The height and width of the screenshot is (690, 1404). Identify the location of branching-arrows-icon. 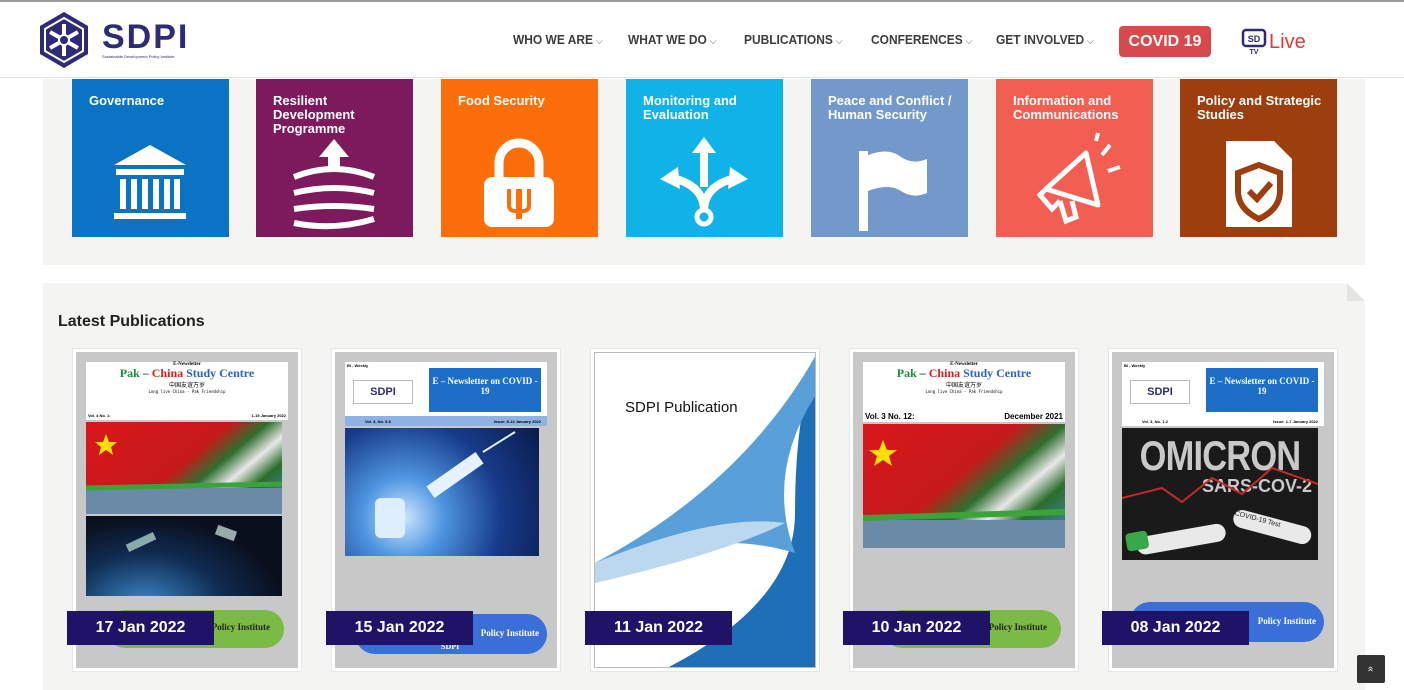
(704, 182).